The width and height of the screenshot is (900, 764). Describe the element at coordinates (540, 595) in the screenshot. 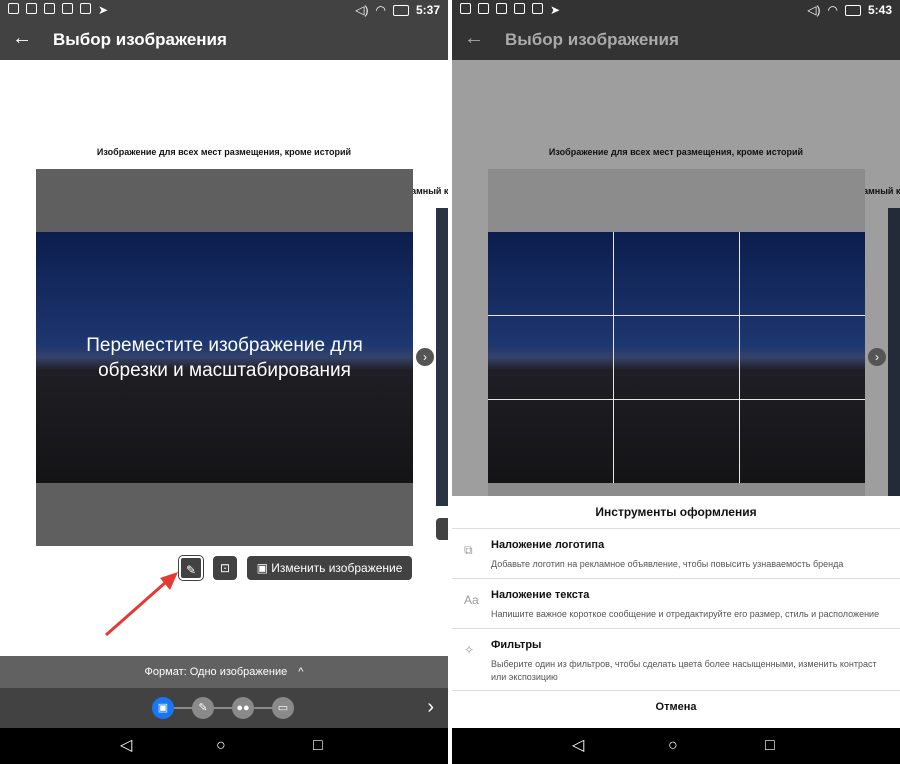

I see `tool-title: Наложение текста` at that location.